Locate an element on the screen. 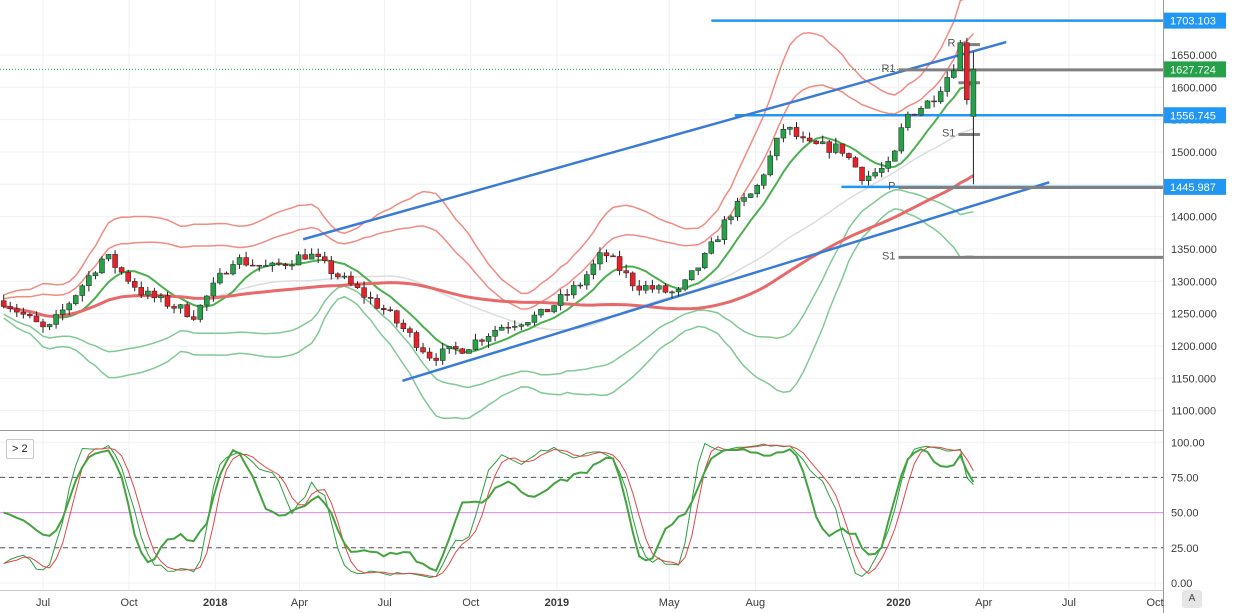 The image size is (1234, 613). pane-collapse-button: > 2 is located at coordinates (20, 449).